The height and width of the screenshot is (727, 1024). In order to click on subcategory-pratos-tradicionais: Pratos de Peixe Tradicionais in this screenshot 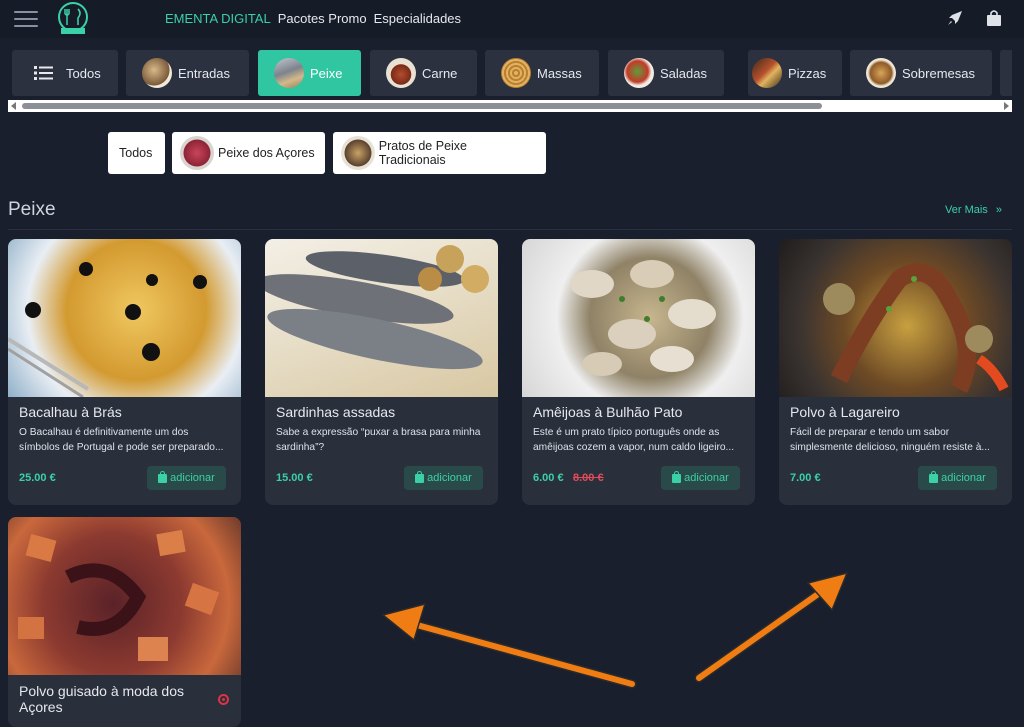, I will do `click(439, 153)`.